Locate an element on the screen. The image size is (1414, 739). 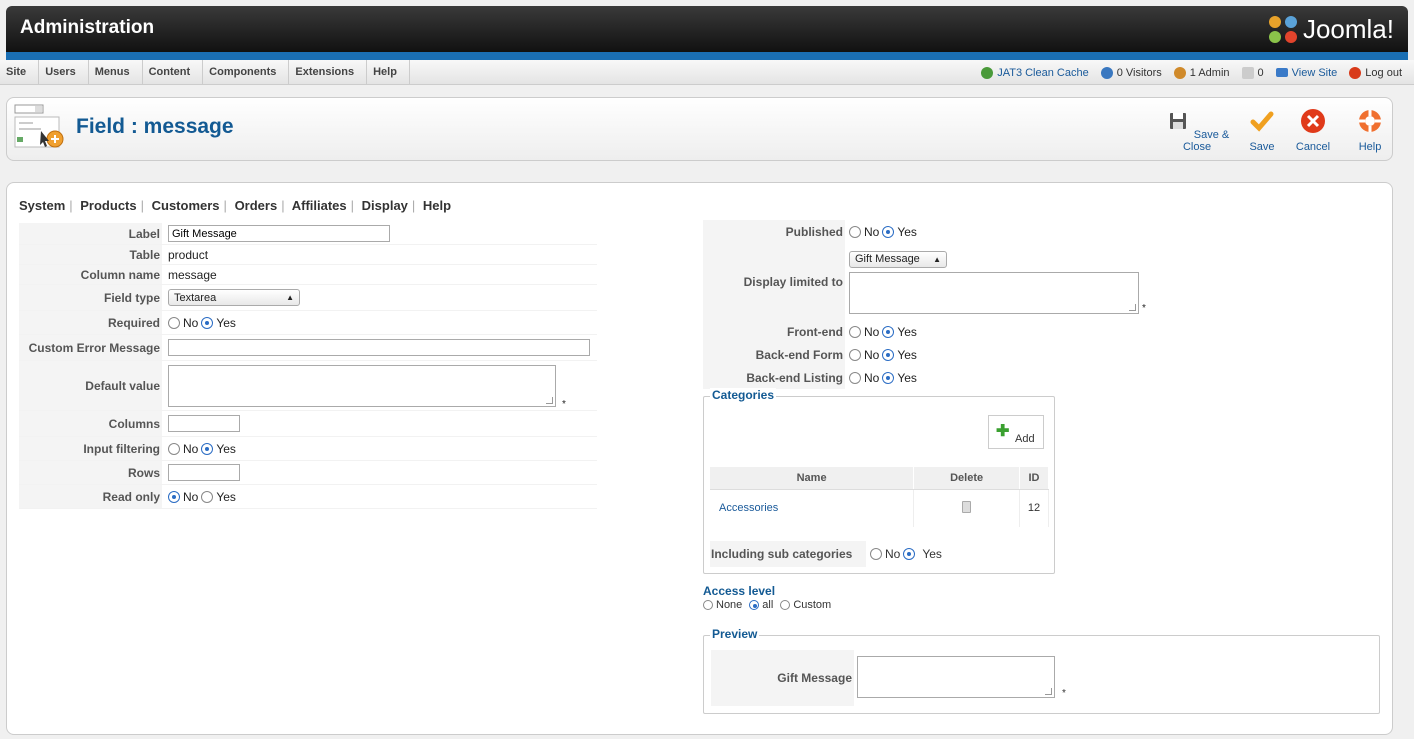
help-button: Help is located at coordinates (1370, 130).